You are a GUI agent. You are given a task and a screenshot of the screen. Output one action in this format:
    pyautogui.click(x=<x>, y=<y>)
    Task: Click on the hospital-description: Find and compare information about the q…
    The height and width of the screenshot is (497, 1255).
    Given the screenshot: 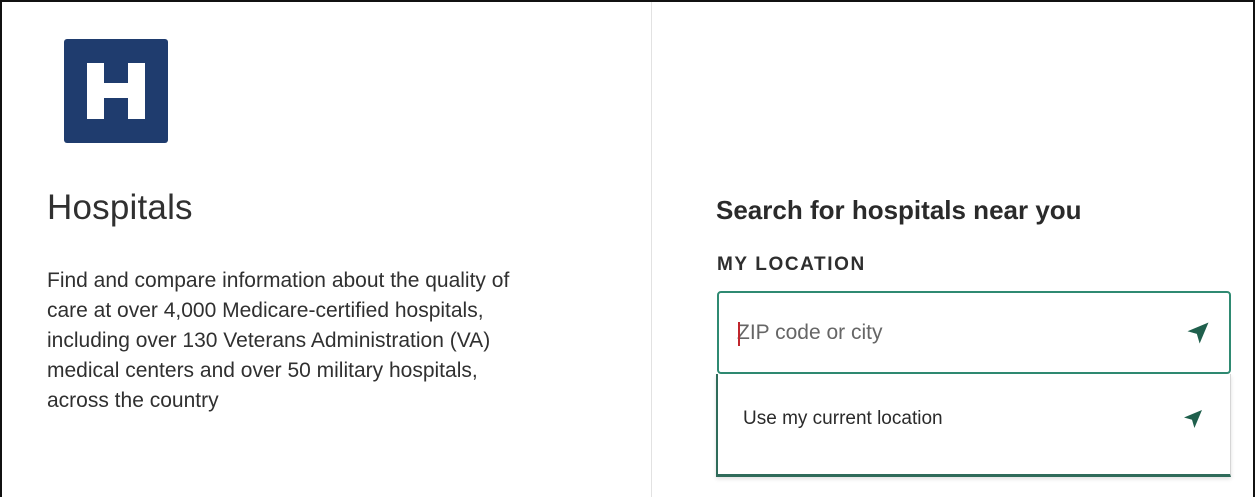 What is the action you would take?
    pyautogui.click(x=278, y=340)
    